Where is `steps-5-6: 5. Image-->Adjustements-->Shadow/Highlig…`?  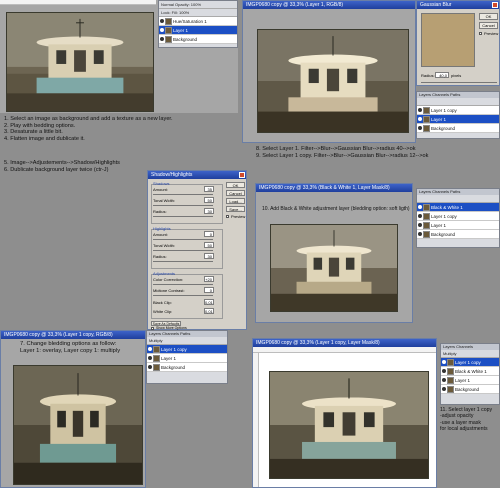 steps-5-6: 5. Image-->Adjustements-->Shadow/Highlig… is located at coordinates (62, 166).